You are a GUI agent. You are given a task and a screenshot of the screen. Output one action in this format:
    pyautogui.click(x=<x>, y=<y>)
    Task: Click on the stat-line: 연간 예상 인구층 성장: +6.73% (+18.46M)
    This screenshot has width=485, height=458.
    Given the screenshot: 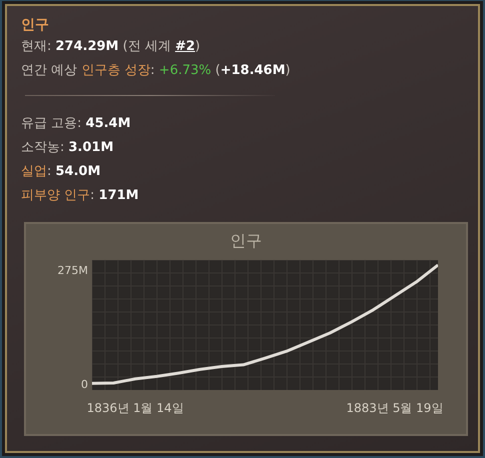 What is the action you would take?
    pyautogui.click(x=156, y=71)
    